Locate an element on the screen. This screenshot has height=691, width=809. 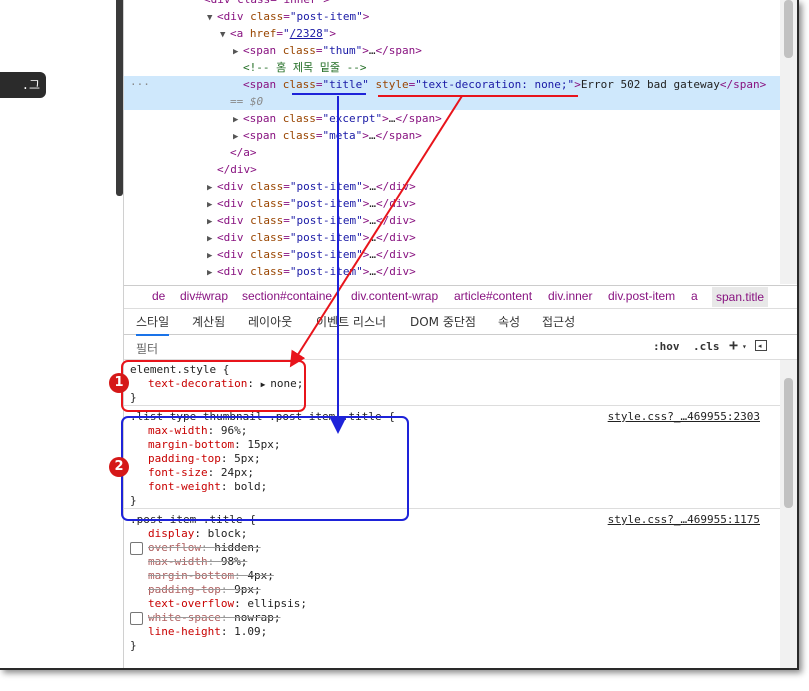
css-property-name: line-height is located at coordinates (184, 631).